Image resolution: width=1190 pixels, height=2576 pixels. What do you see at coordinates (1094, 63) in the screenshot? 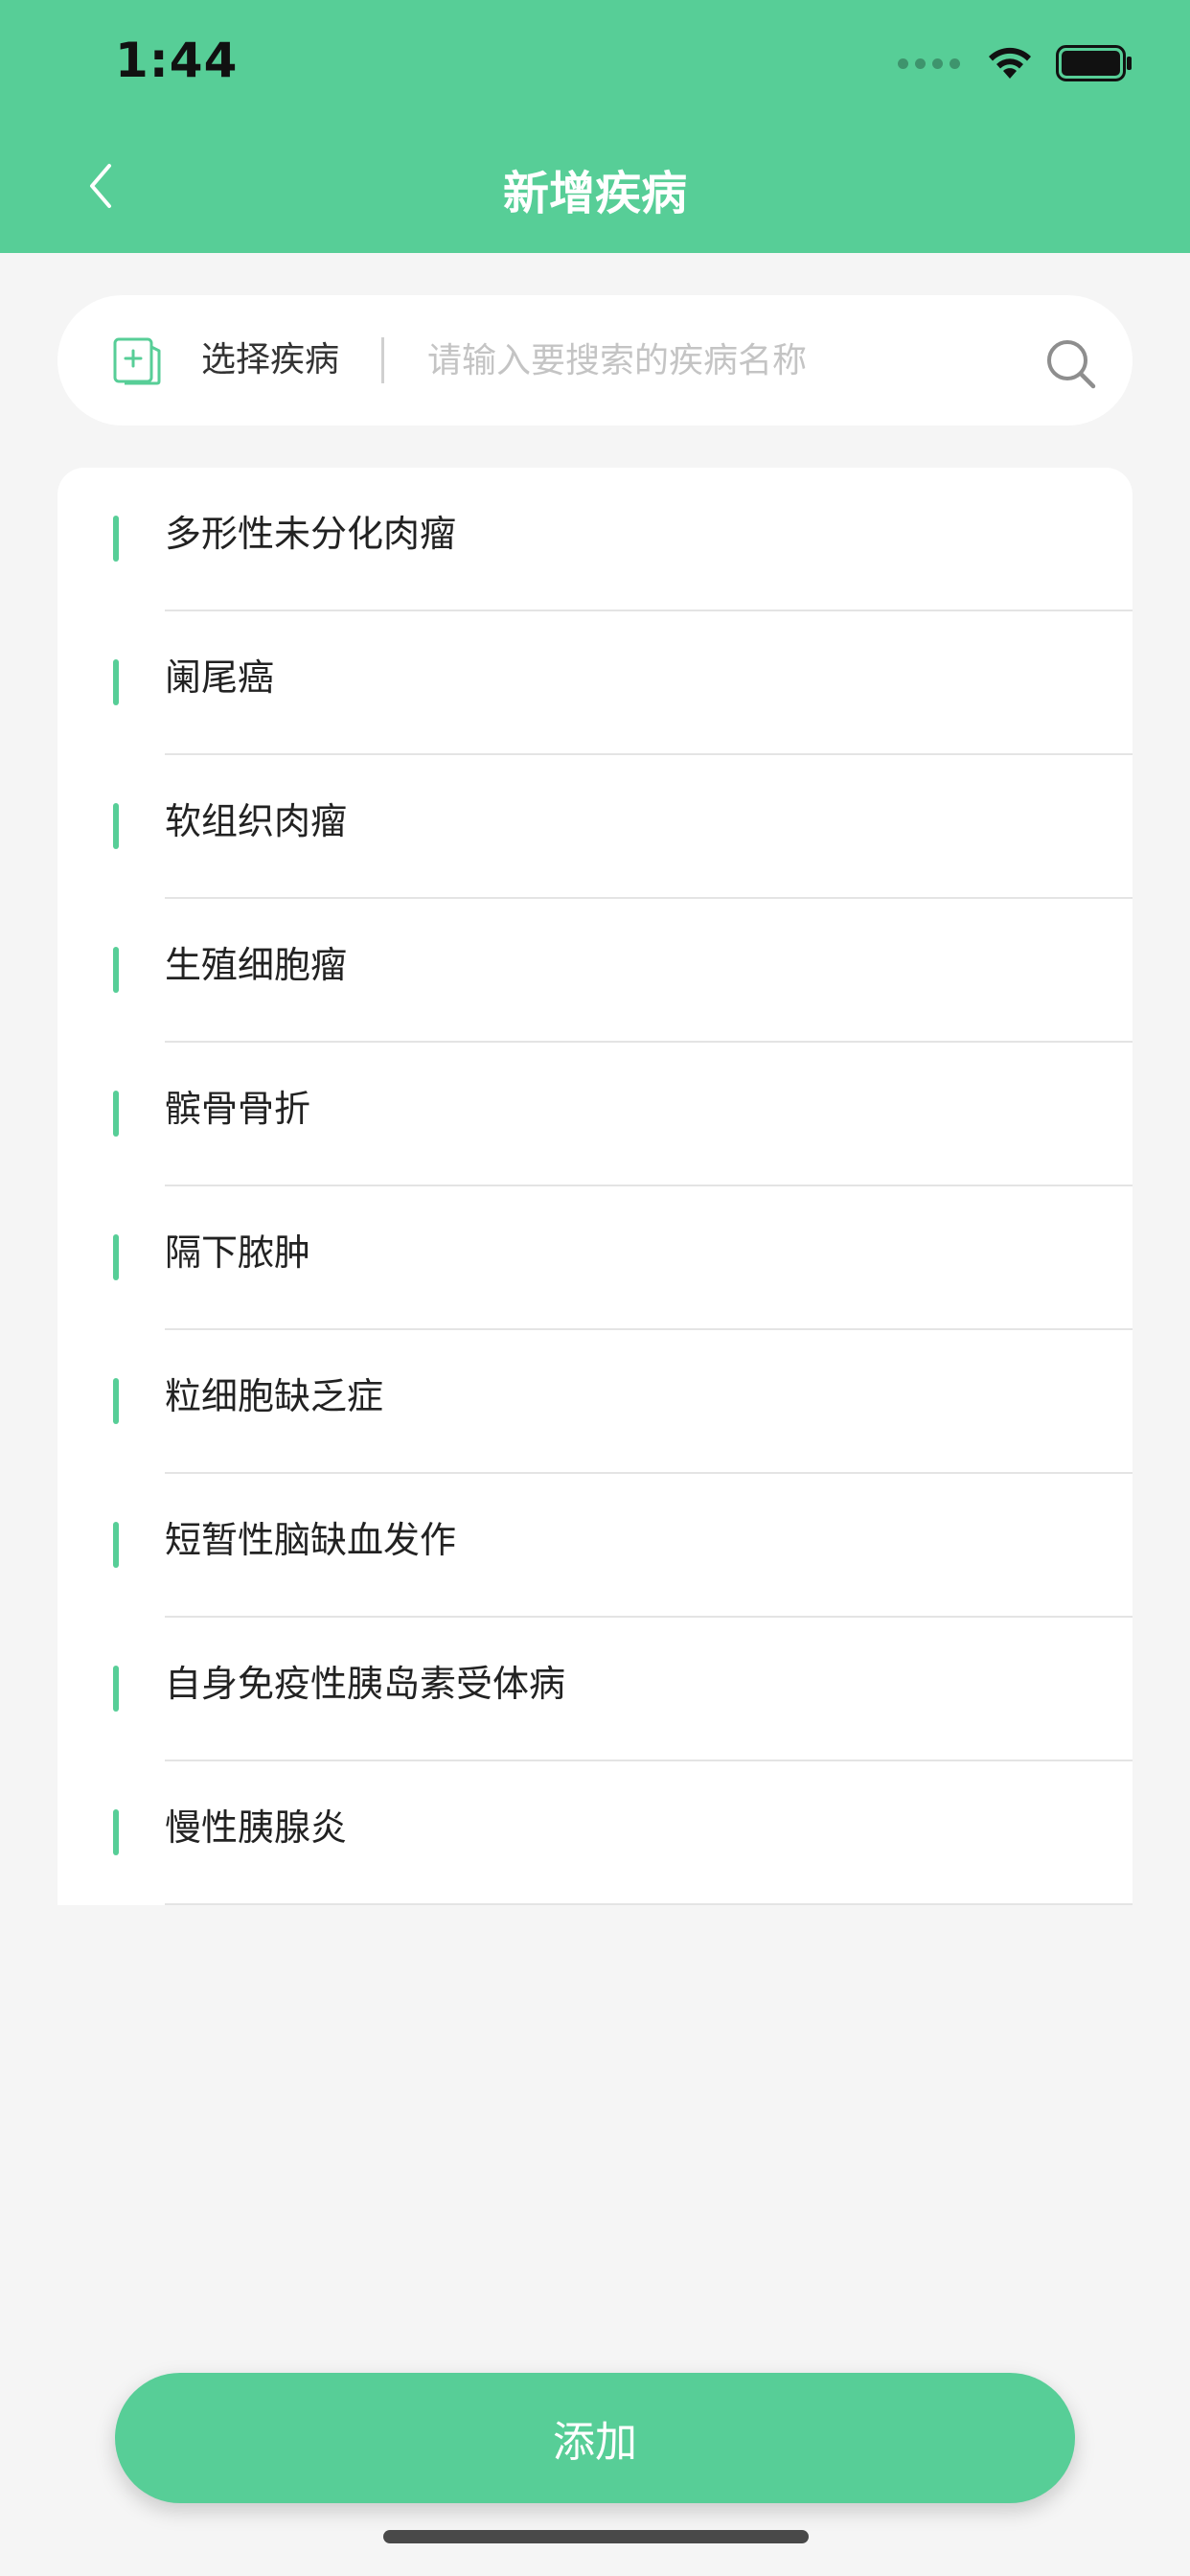
I see `battery-icon` at bounding box center [1094, 63].